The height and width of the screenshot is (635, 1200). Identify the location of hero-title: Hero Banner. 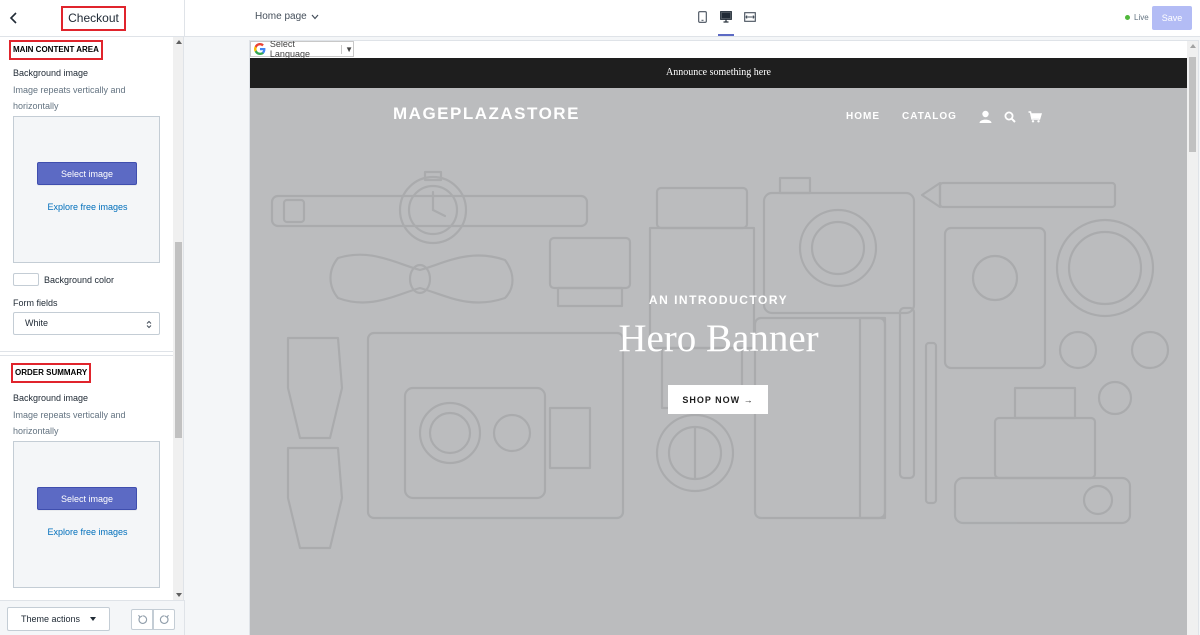
(718, 338).